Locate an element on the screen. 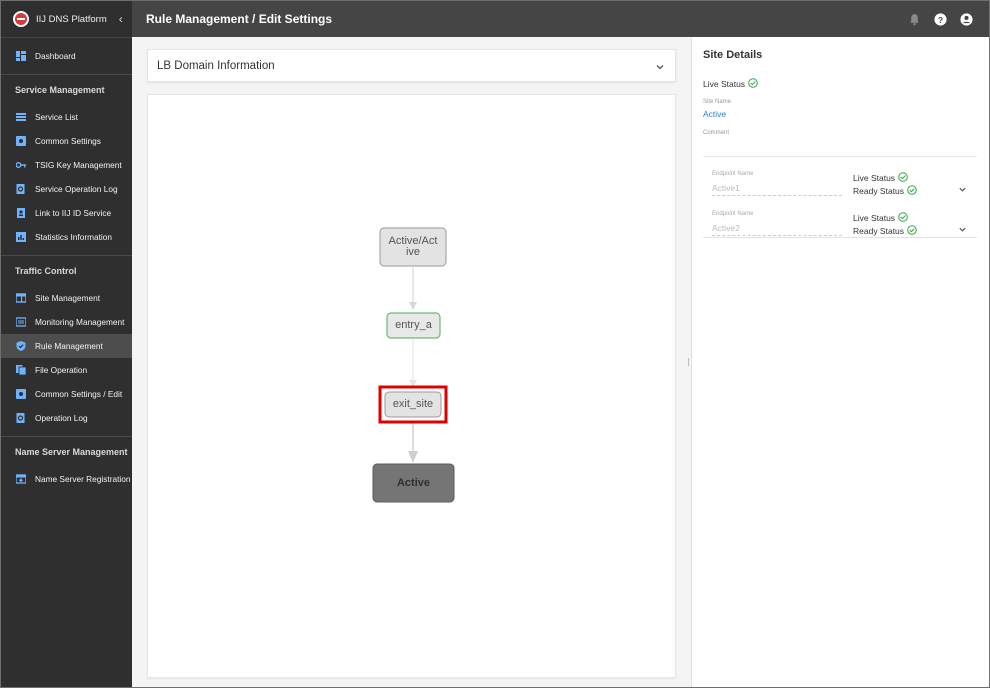 The width and height of the screenshot is (990, 688). file-icon is located at coordinates (21, 370).